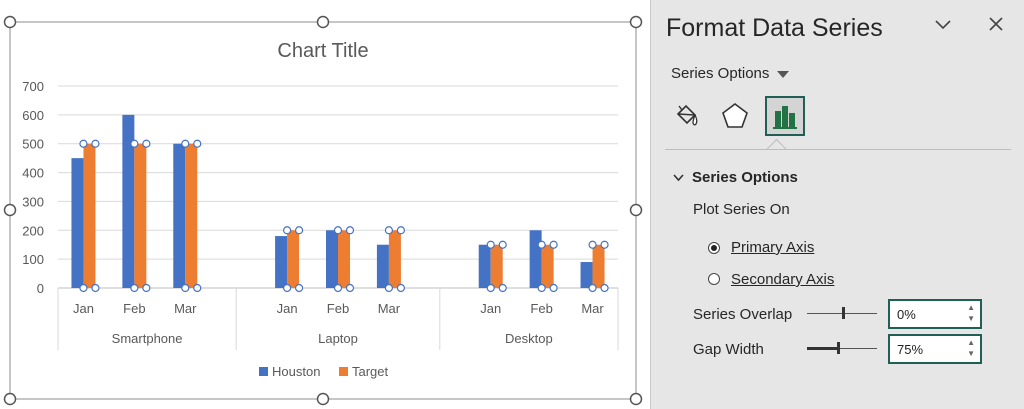 Image resolution: width=1024 pixels, height=409 pixels. Describe the element at coordinates (935, 314) in the screenshot. I see `series-overlap-input: 0% ▲ ▼` at that location.